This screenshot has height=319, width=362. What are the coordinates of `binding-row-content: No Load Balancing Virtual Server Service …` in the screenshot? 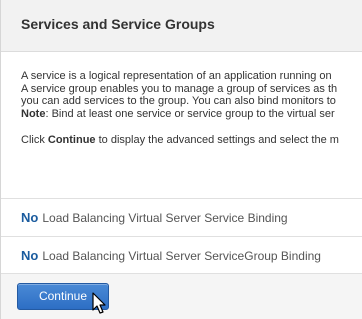 It's located at (154, 217).